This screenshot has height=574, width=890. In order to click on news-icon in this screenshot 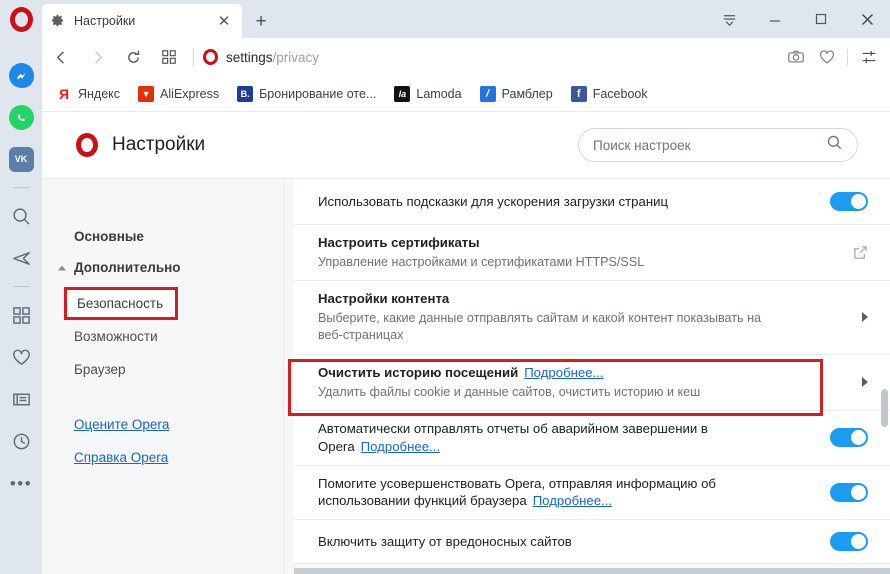, I will do `click(21, 399)`.